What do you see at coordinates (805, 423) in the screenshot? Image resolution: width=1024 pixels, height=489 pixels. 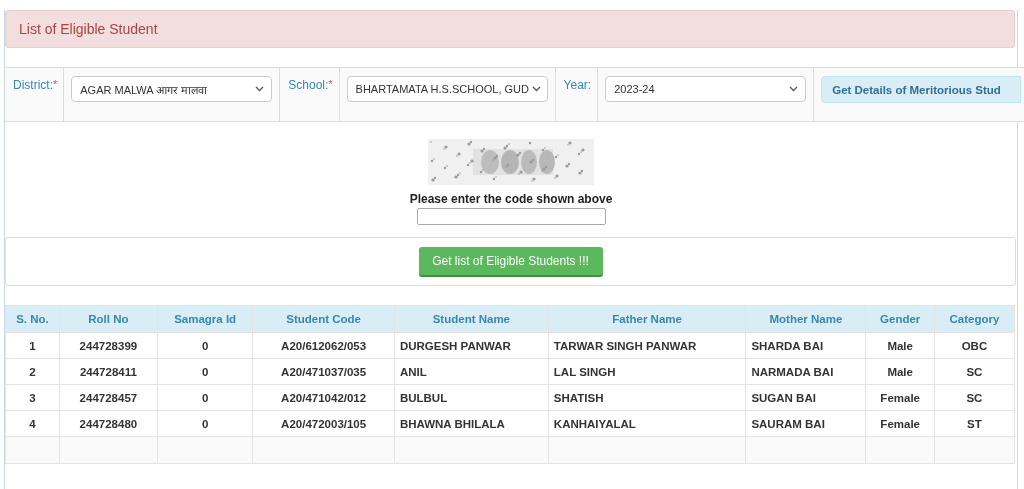 I see `table-cell: SAURAM BAI` at bounding box center [805, 423].